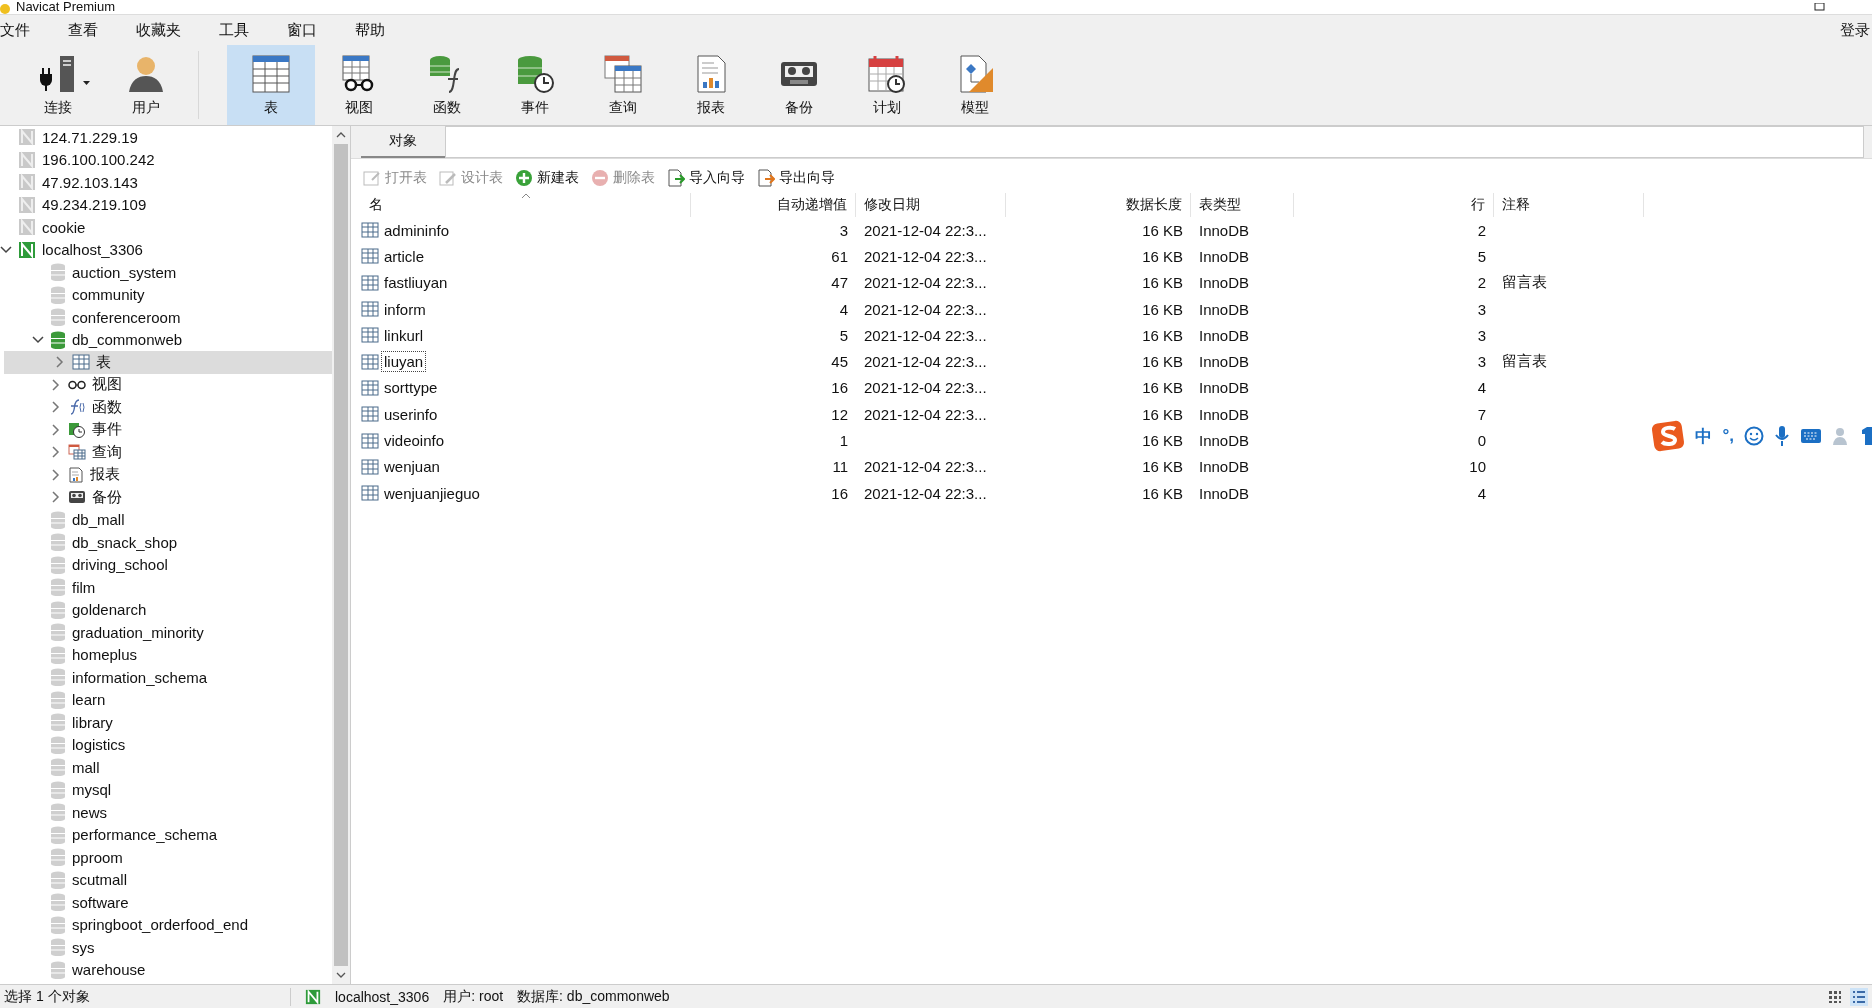  What do you see at coordinates (166, 902) in the screenshot?
I see `tree-item: software` at bounding box center [166, 902].